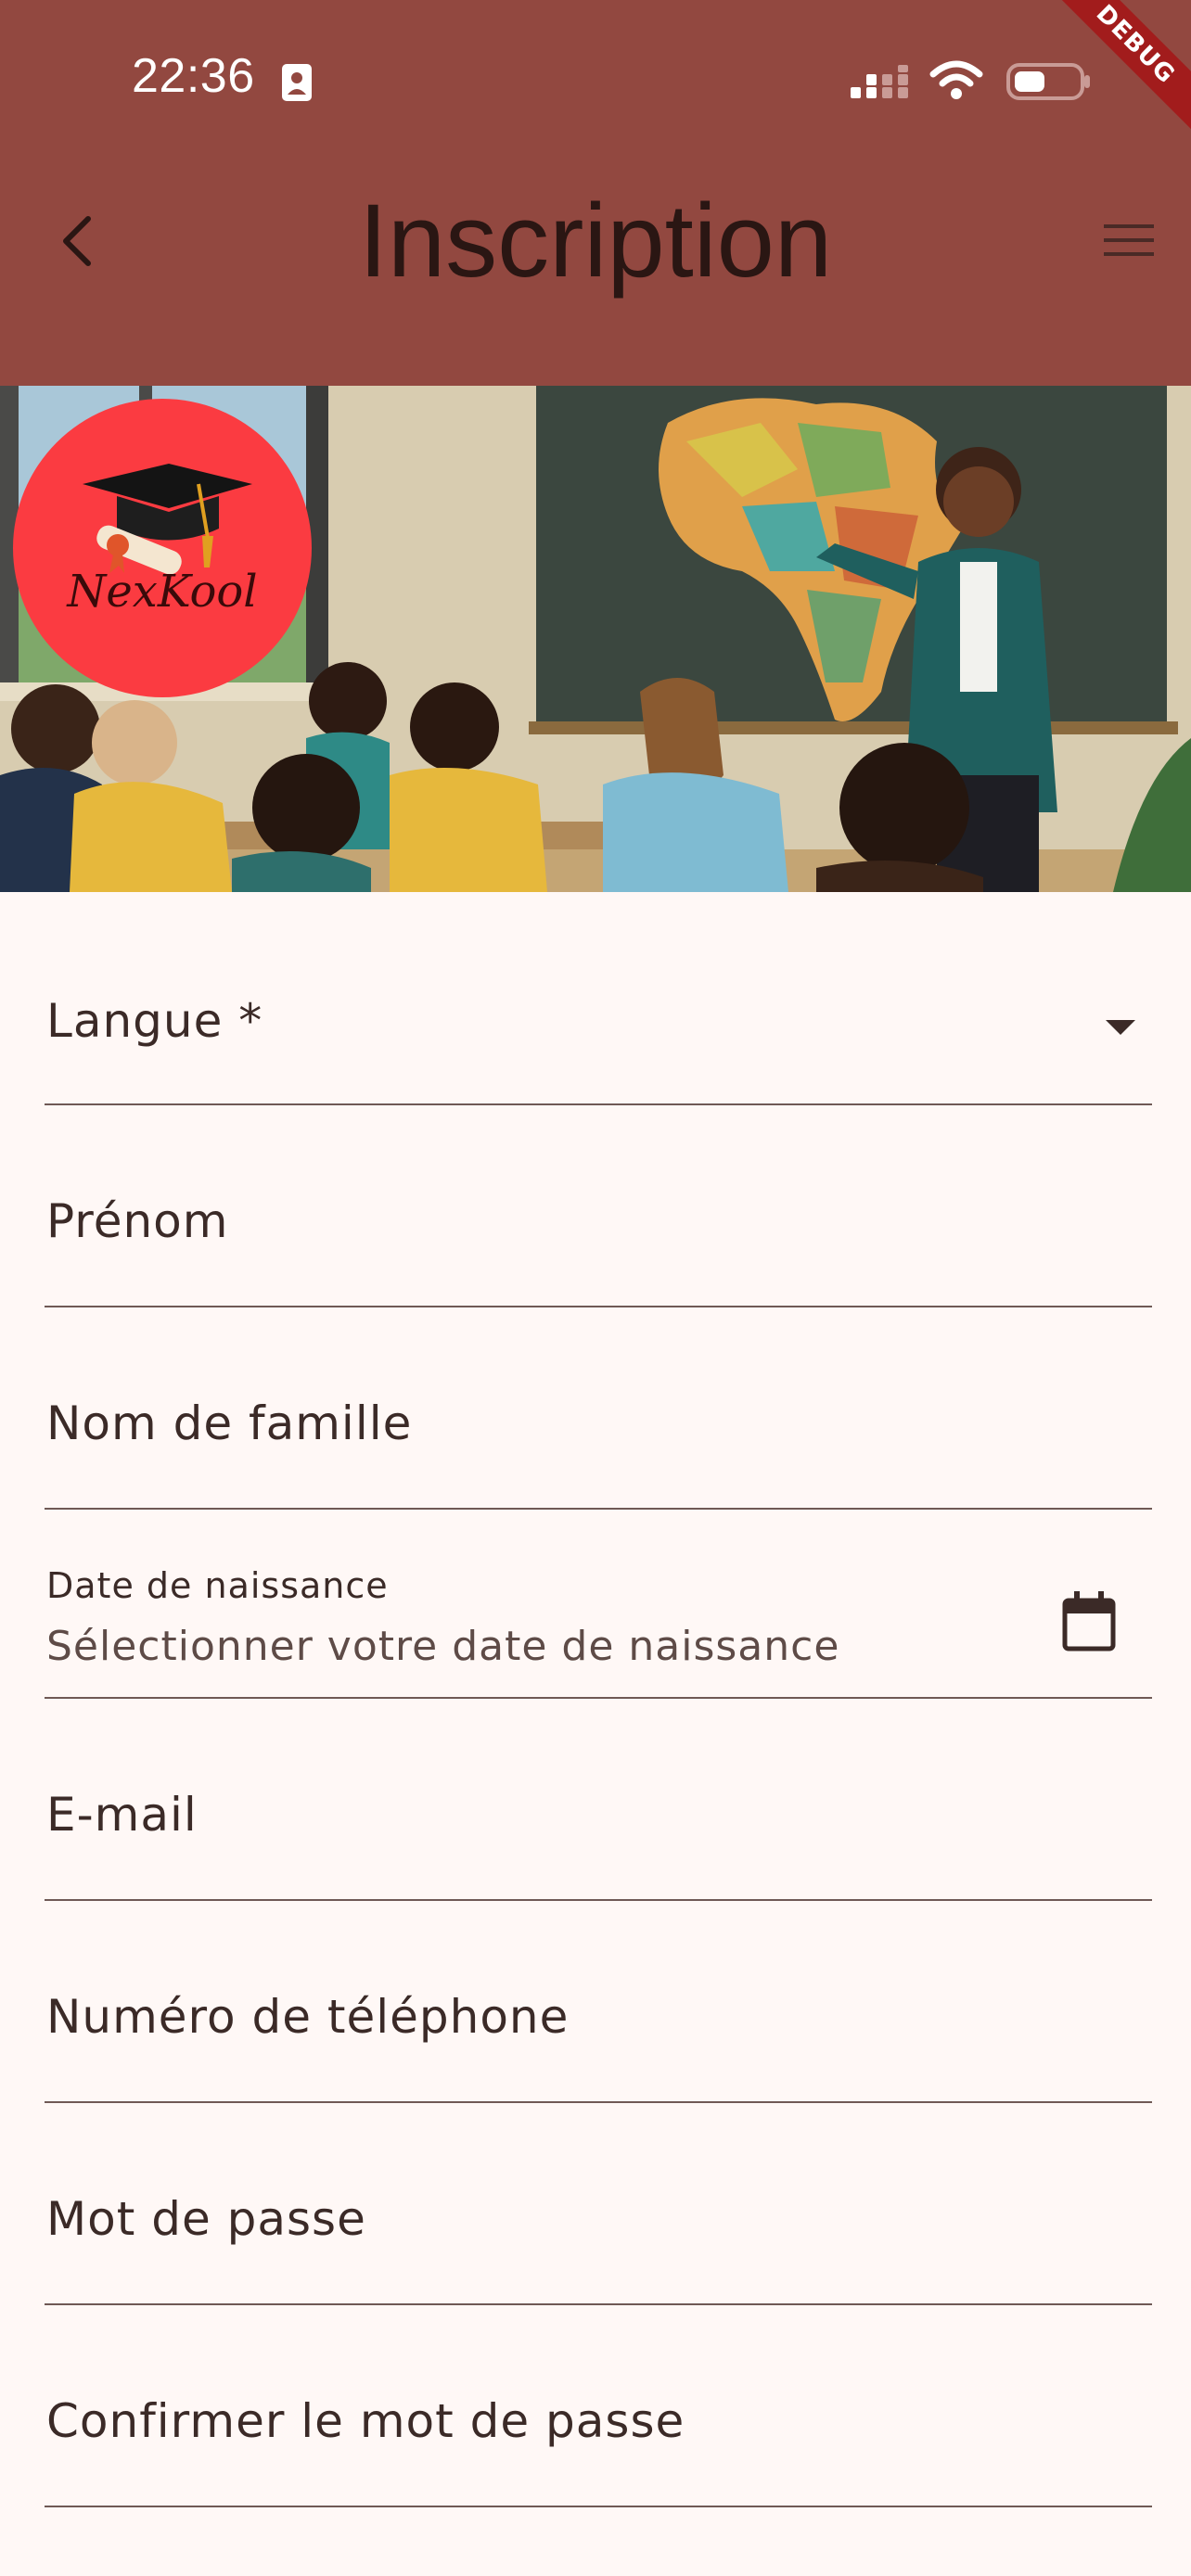  I want to click on dropdown-arrow-icon, so click(1121, 1028).